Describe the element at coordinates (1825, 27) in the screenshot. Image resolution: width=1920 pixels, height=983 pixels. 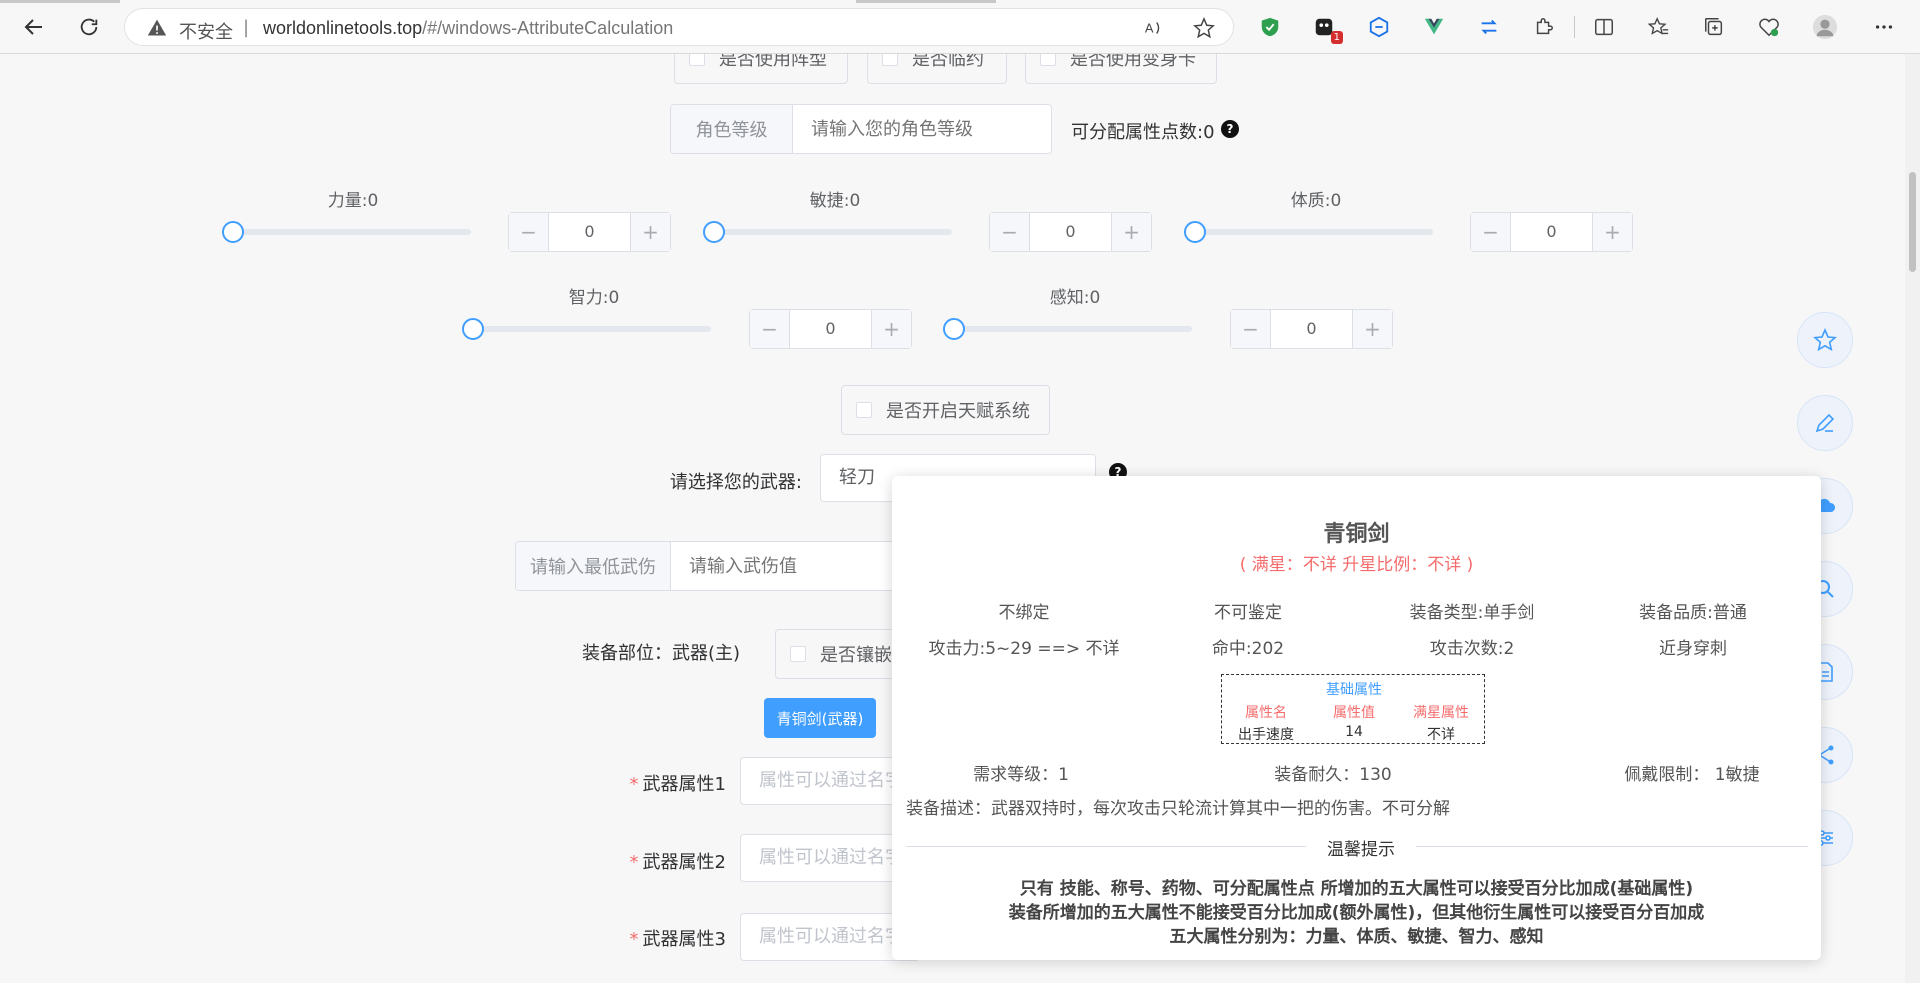
I see `profile-avatar` at that location.